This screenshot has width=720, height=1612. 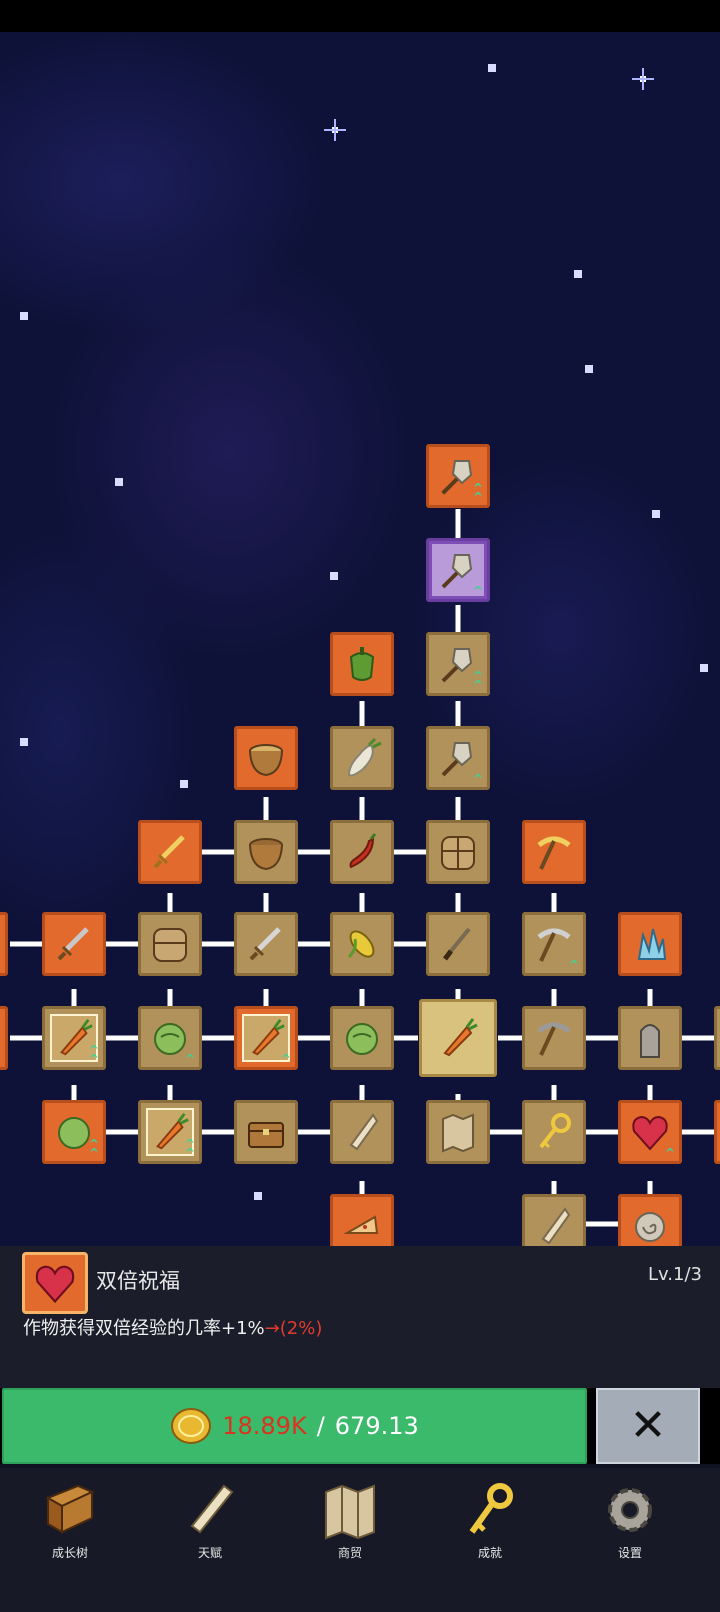 I want to click on skill-node-gold-sword, so click(x=170, y=852).